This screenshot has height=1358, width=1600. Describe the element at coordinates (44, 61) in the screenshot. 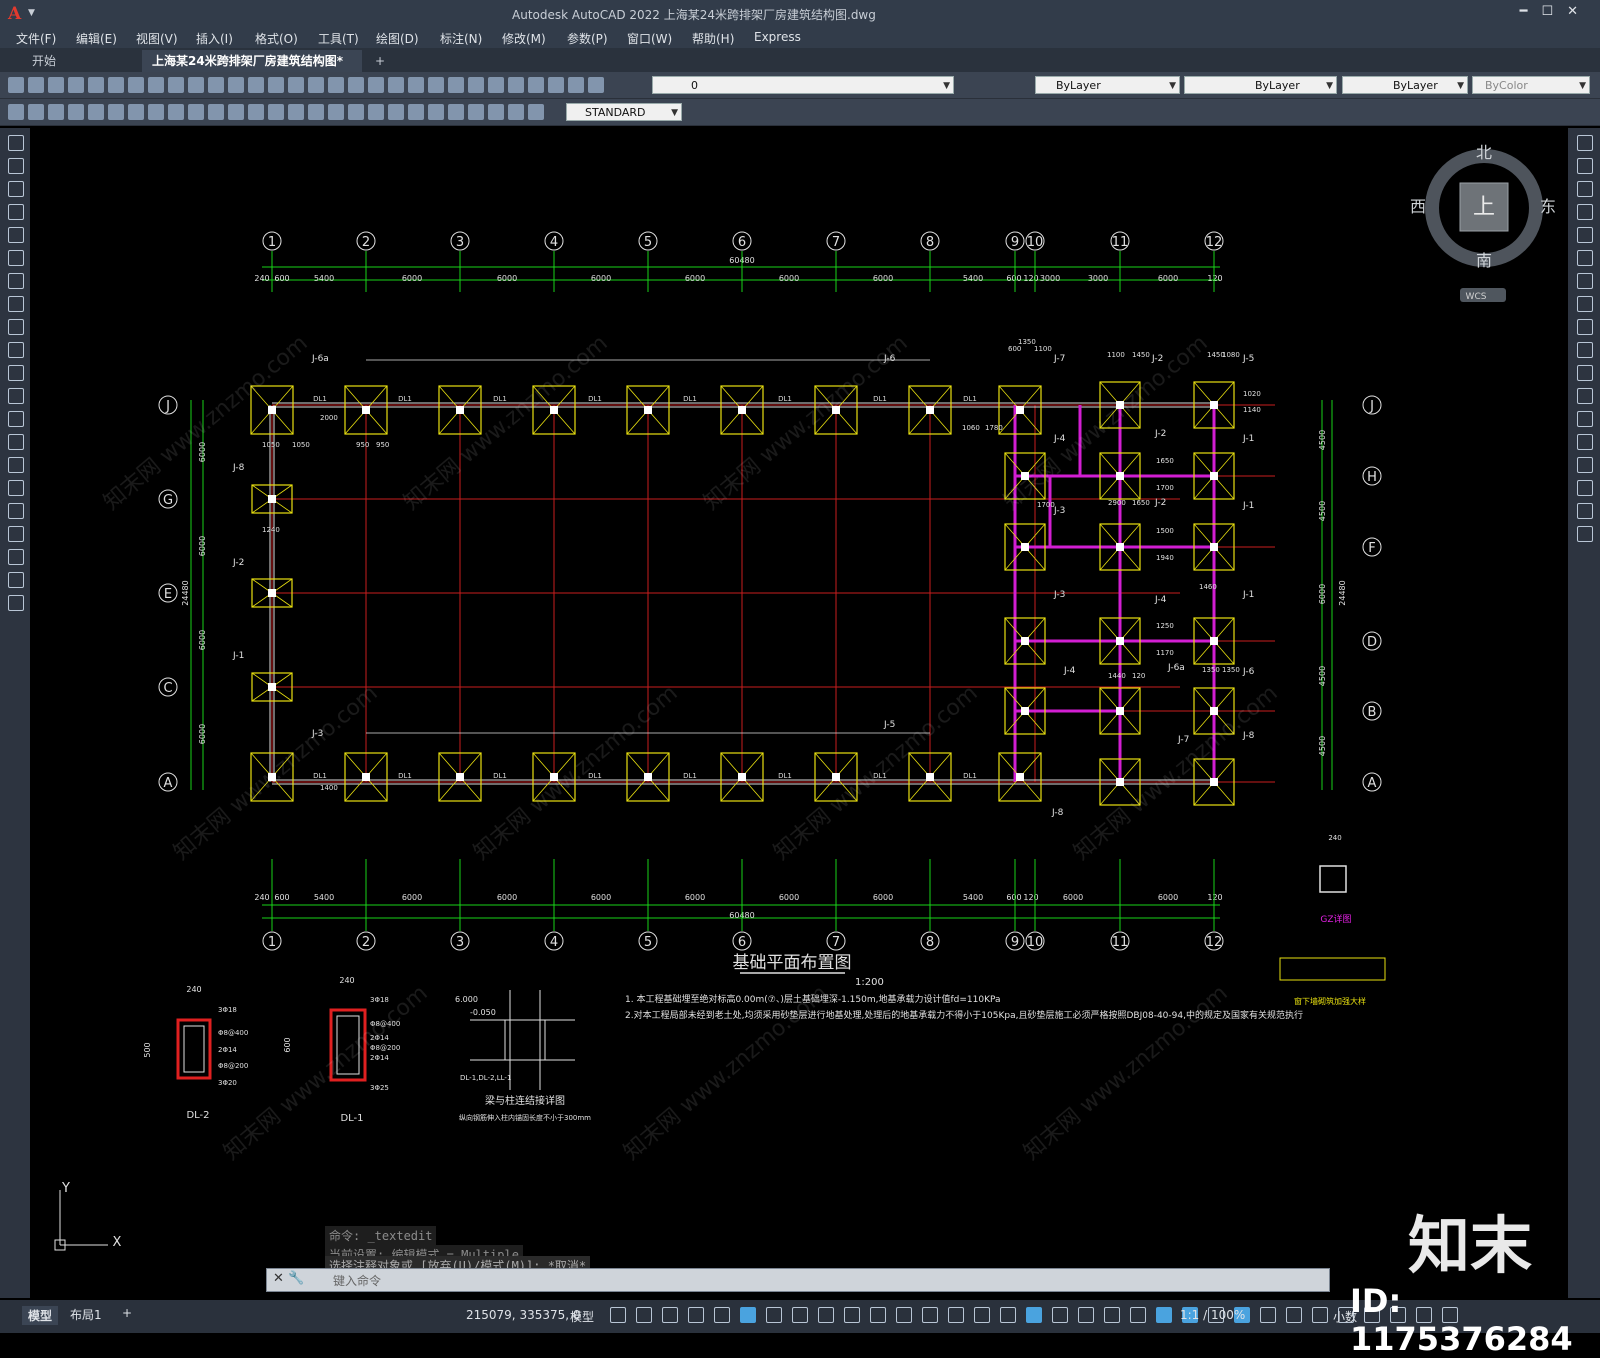

I see `tab-start: 开始` at that location.